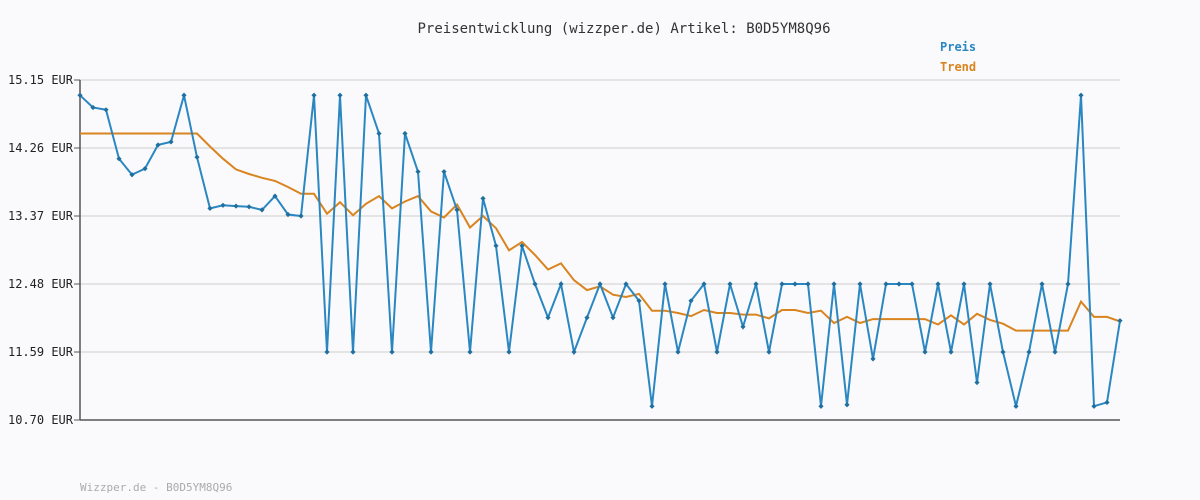  Describe the element at coordinates (958, 67) in the screenshot. I see `legend-trend: Trend` at that location.